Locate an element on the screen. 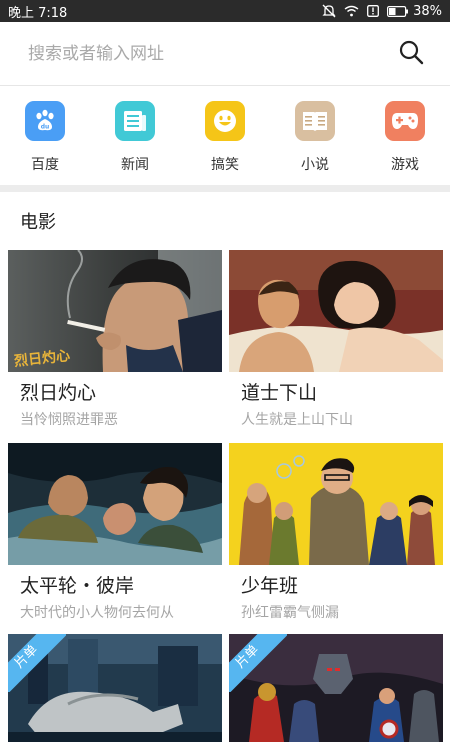 This screenshot has width=450, height=742. quick-link-label: 游戏 is located at coordinates (405, 165).